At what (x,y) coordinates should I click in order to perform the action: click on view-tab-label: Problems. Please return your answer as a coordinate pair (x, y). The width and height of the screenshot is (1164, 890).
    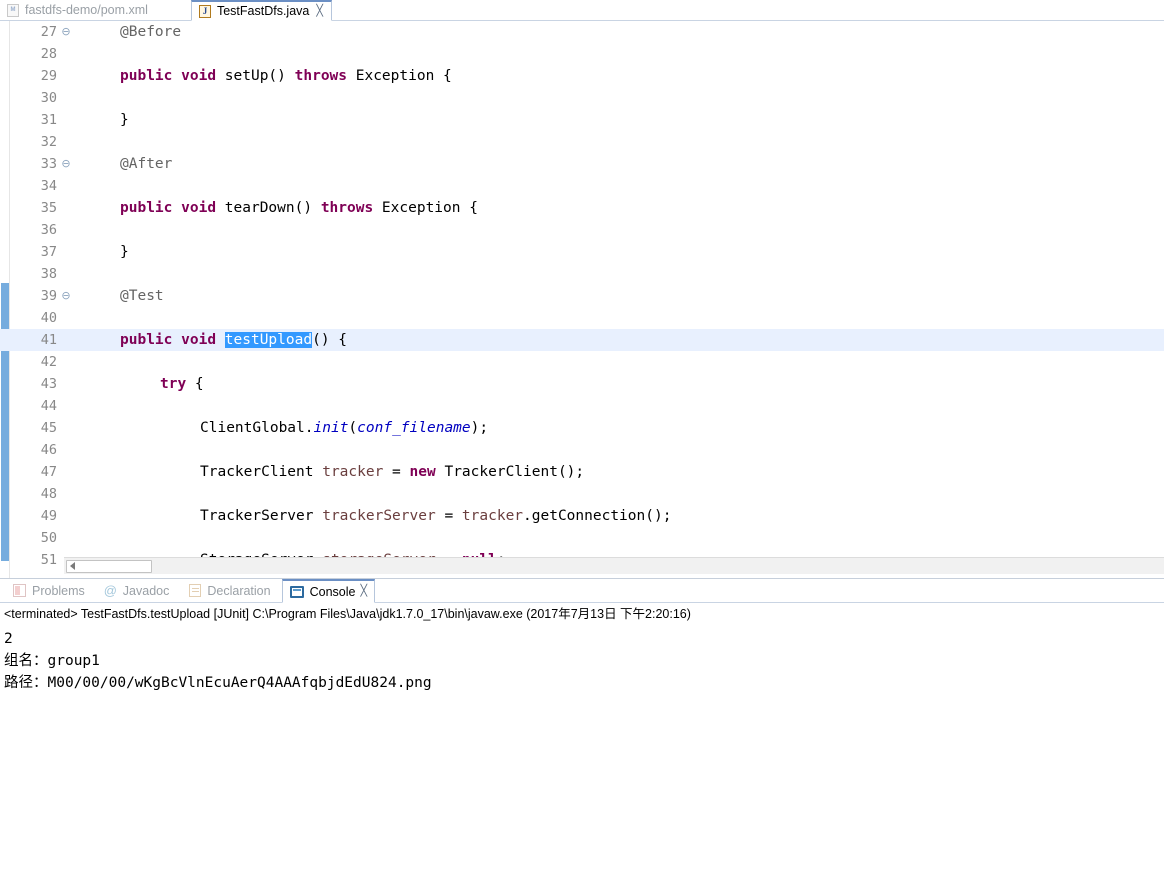
    Looking at the image, I should click on (58, 590).